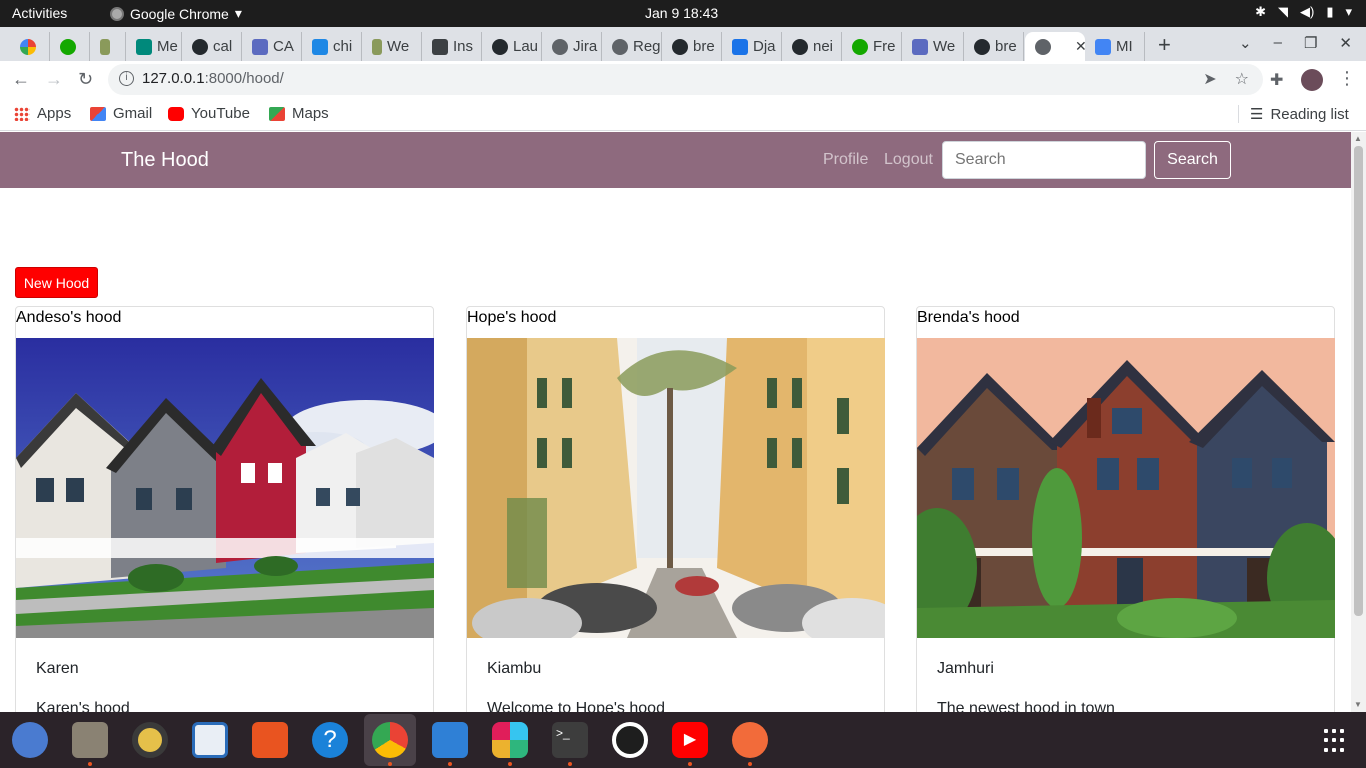 The width and height of the screenshot is (1366, 768). I want to click on rhythmbox-icon, so click(150, 740).